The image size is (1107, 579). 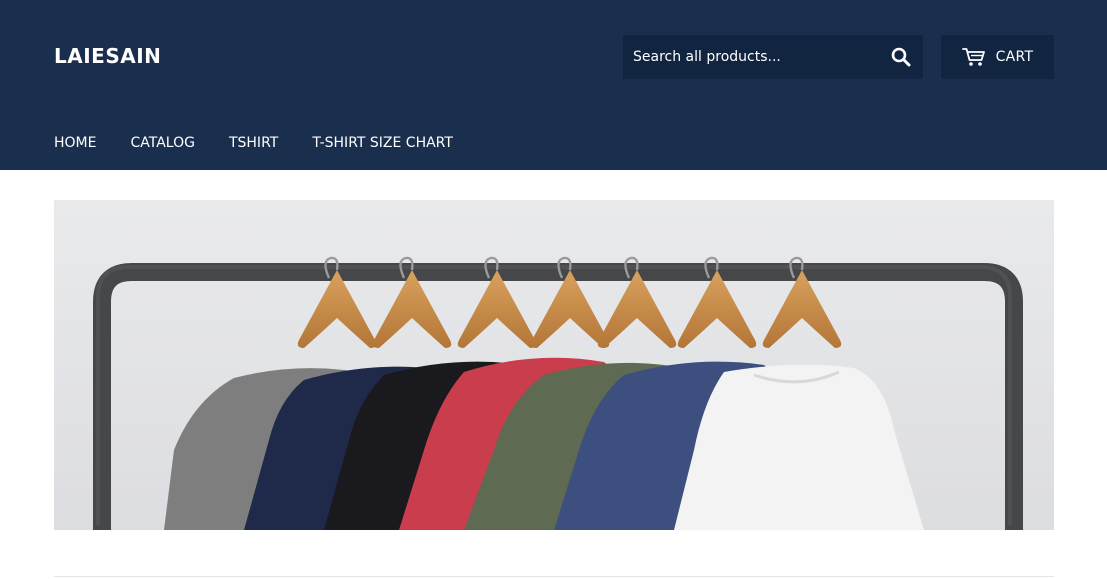 What do you see at coordinates (1014, 57) in the screenshot?
I see `cart-label: CART` at bounding box center [1014, 57].